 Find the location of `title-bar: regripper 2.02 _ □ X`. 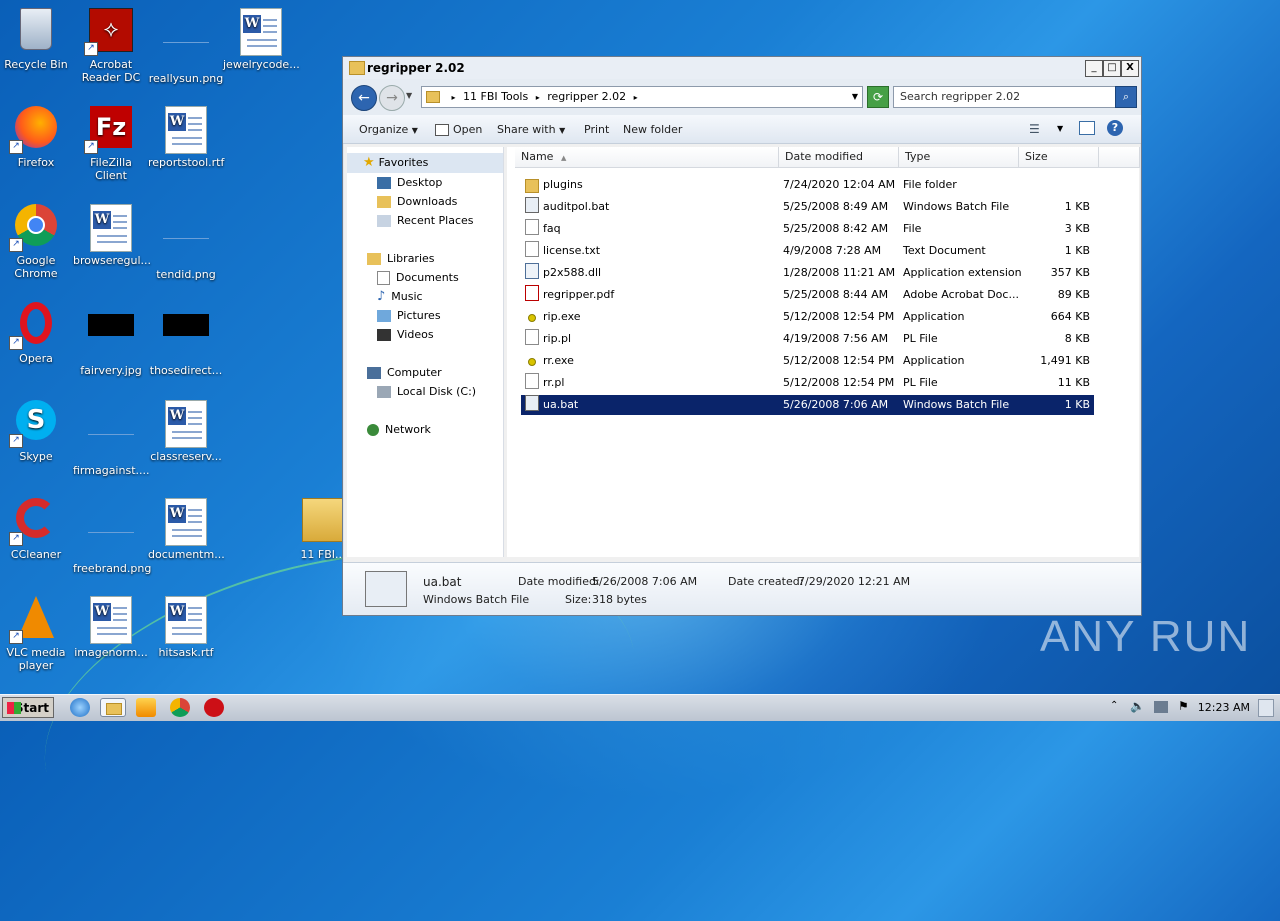

title-bar: regripper 2.02 _ □ X is located at coordinates (742, 68).